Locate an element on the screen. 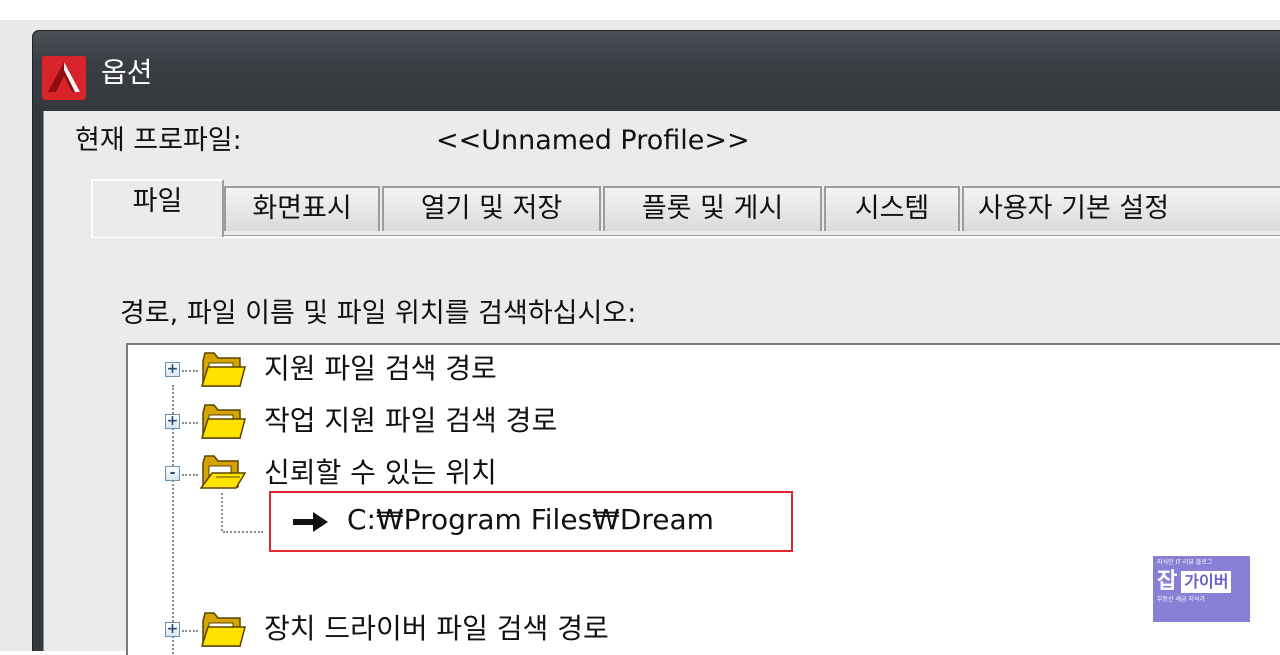 This screenshot has width=1280, height=655. open-folder-icon is located at coordinates (223, 472).